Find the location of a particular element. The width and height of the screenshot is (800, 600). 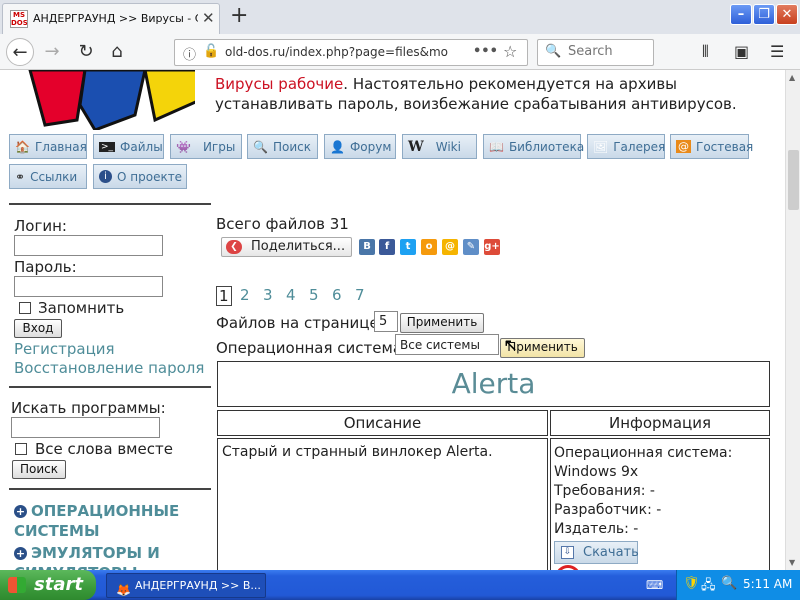

page-1: 1 is located at coordinates (224, 296).